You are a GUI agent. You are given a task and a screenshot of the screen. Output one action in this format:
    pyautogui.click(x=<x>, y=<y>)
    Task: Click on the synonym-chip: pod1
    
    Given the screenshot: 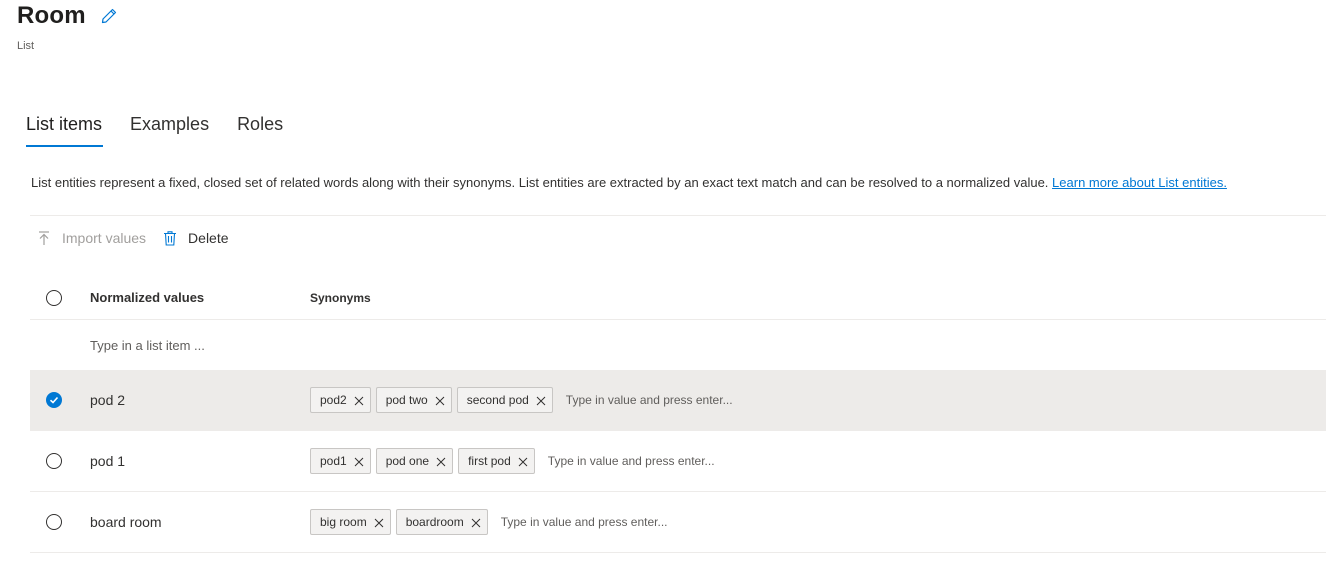 What is the action you would take?
    pyautogui.click(x=340, y=461)
    